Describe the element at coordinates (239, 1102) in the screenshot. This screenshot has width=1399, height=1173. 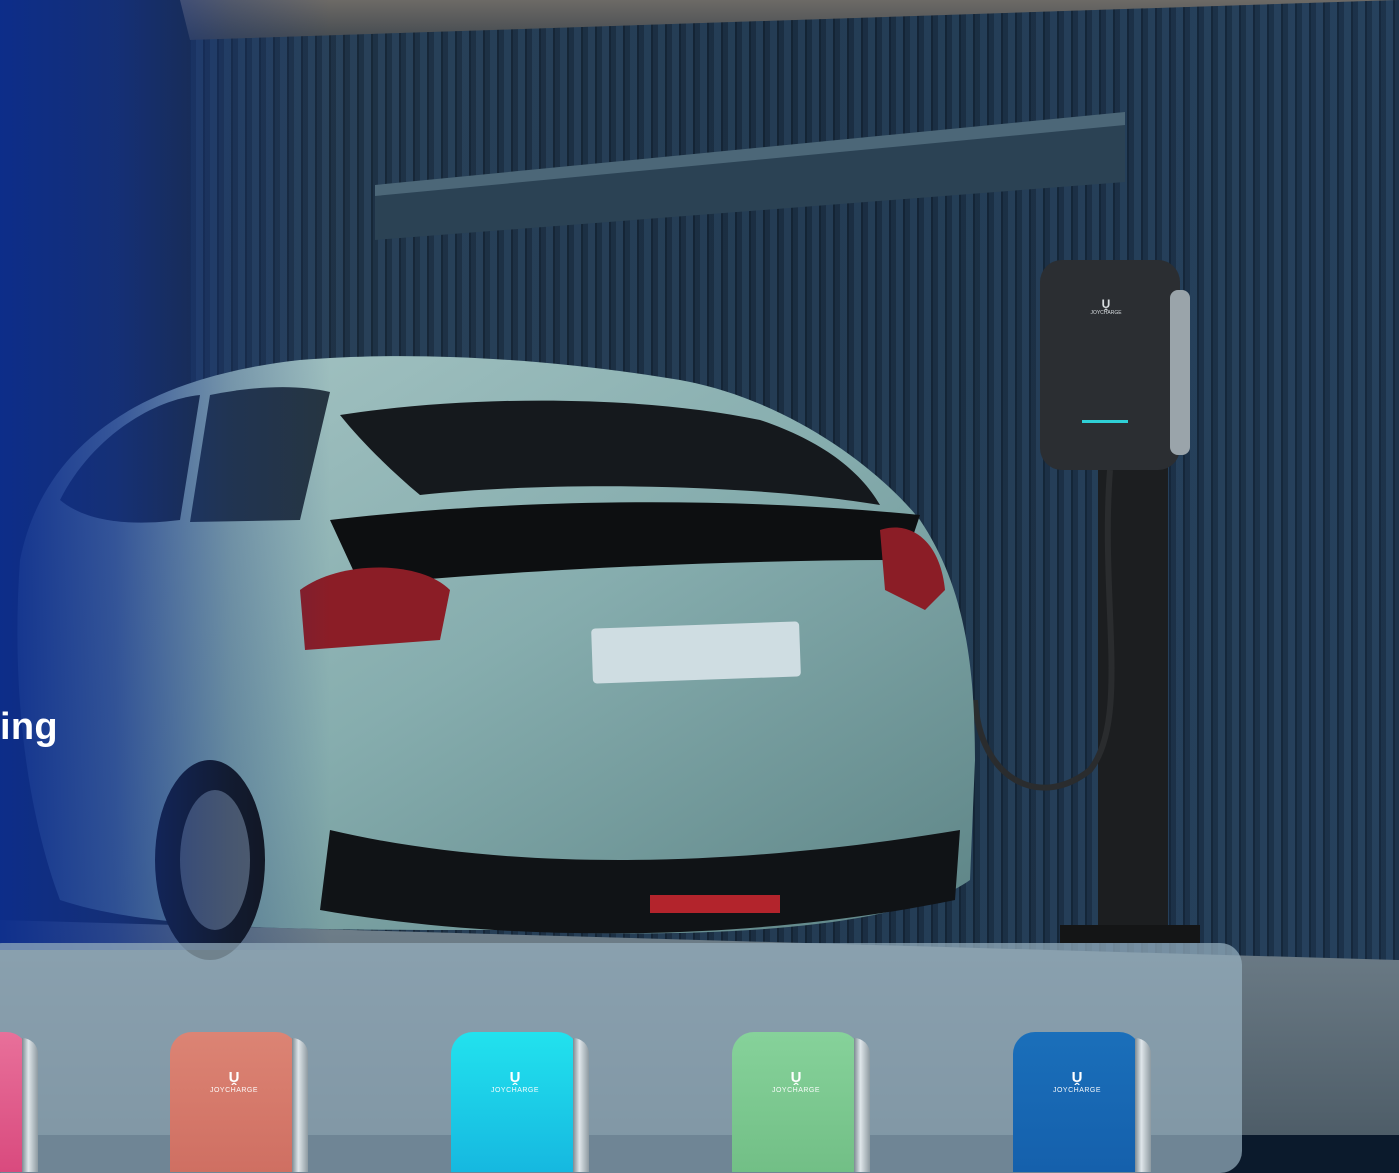
I see `charger-option-coral: Ṷ JOYCHARGE` at that location.